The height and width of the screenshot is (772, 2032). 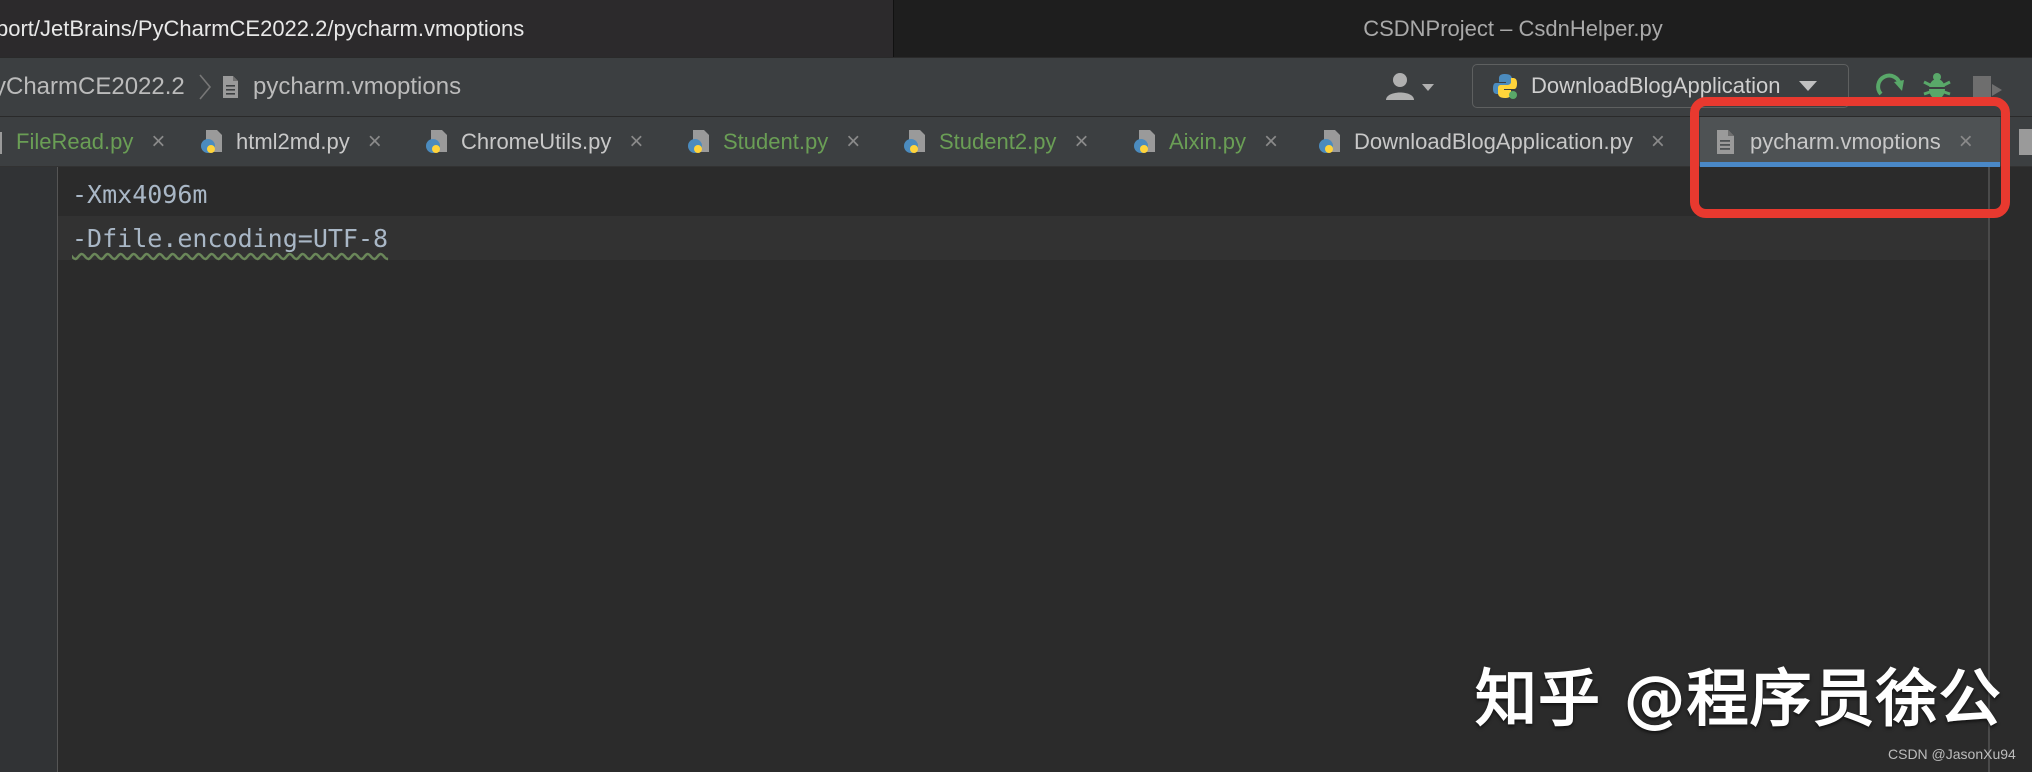 What do you see at coordinates (536, 141) in the screenshot?
I see `tab-label: ChromeUtils.py` at bounding box center [536, 141].